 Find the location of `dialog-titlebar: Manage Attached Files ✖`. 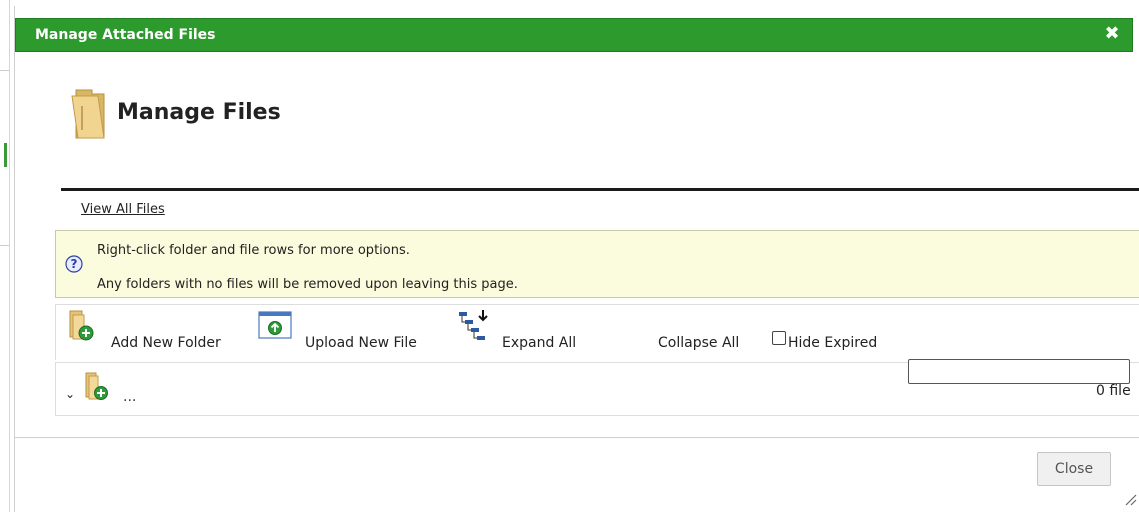

dialog-titlebar: Manage Attached Files ✖ is located at coordinates (574, 35).